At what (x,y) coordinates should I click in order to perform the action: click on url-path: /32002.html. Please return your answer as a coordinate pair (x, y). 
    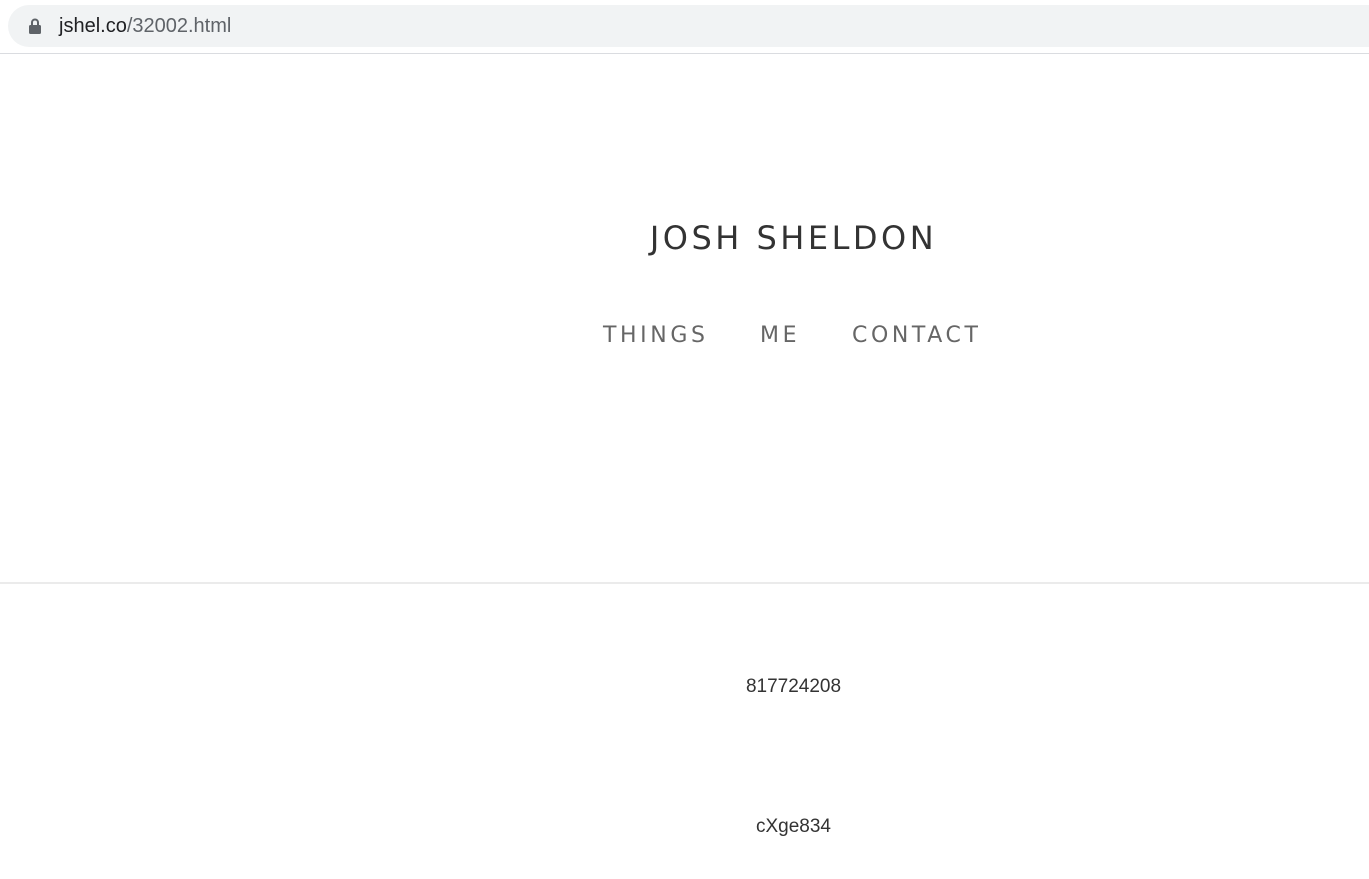
    Looking at the image, I should click on (179, 26).